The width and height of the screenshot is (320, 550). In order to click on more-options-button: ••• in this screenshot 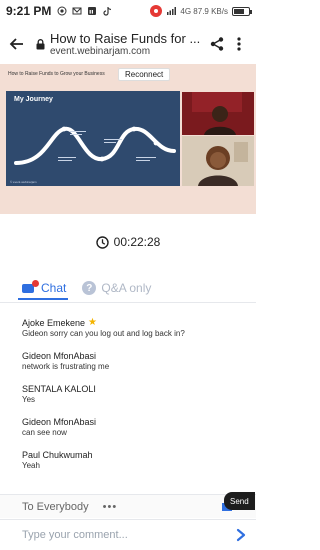, I will do `click(110, 507)`.